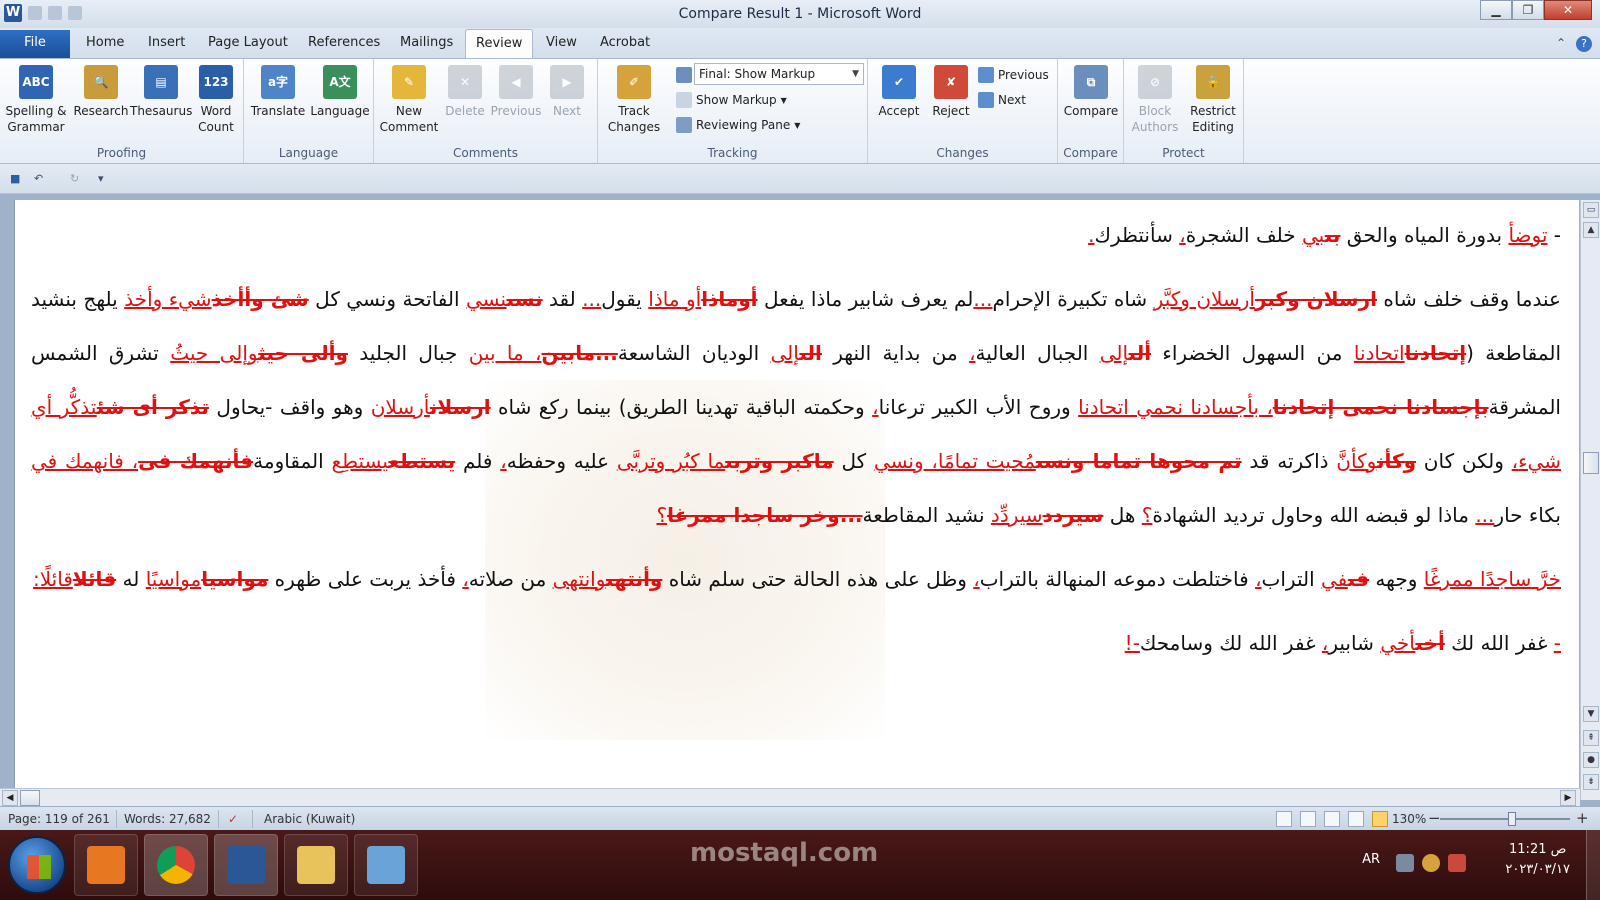 This screenshot has width=1600, height=900. What do you see at coordinates (1356, 819) in the screenshot?
I see `outline-view-icon` at bounding box center [1356, 819].